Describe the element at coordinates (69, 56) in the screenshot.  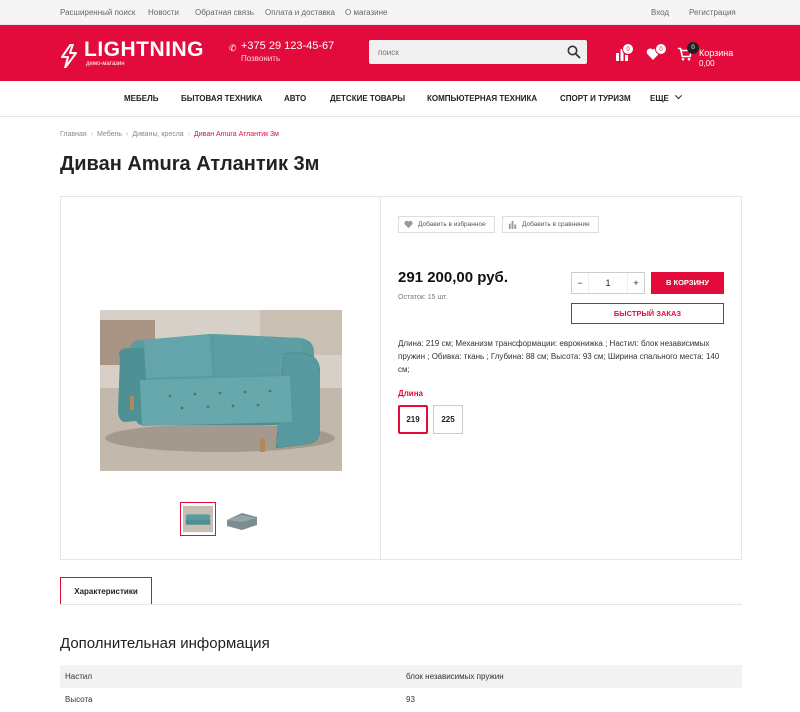
I see `lightning-logo-icon` at that location.